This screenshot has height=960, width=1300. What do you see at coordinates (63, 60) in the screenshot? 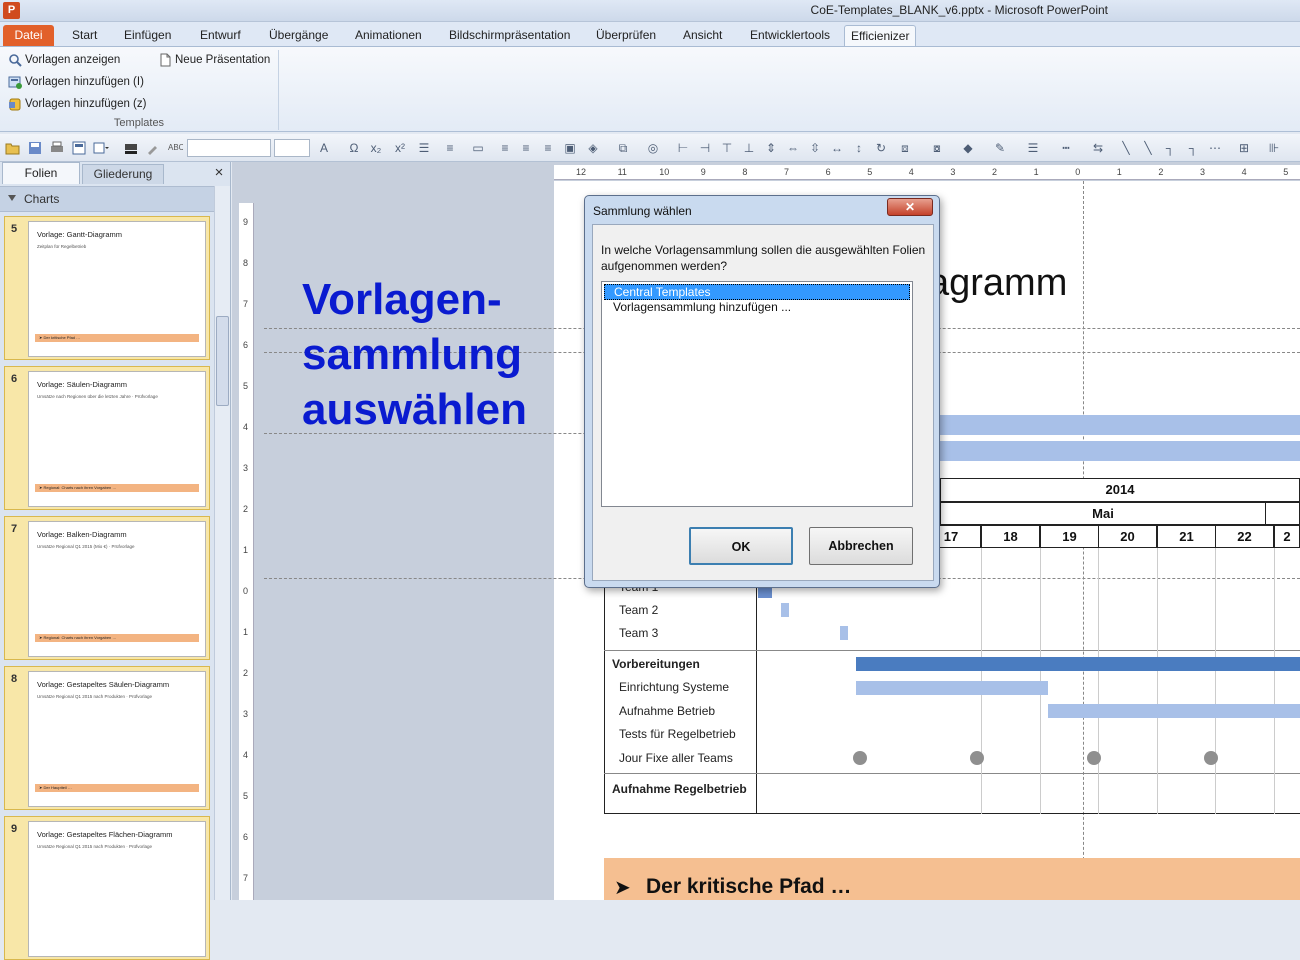
I see `show-templates-button: Vorlagen anzeigen` at bounding box center [63, 60].